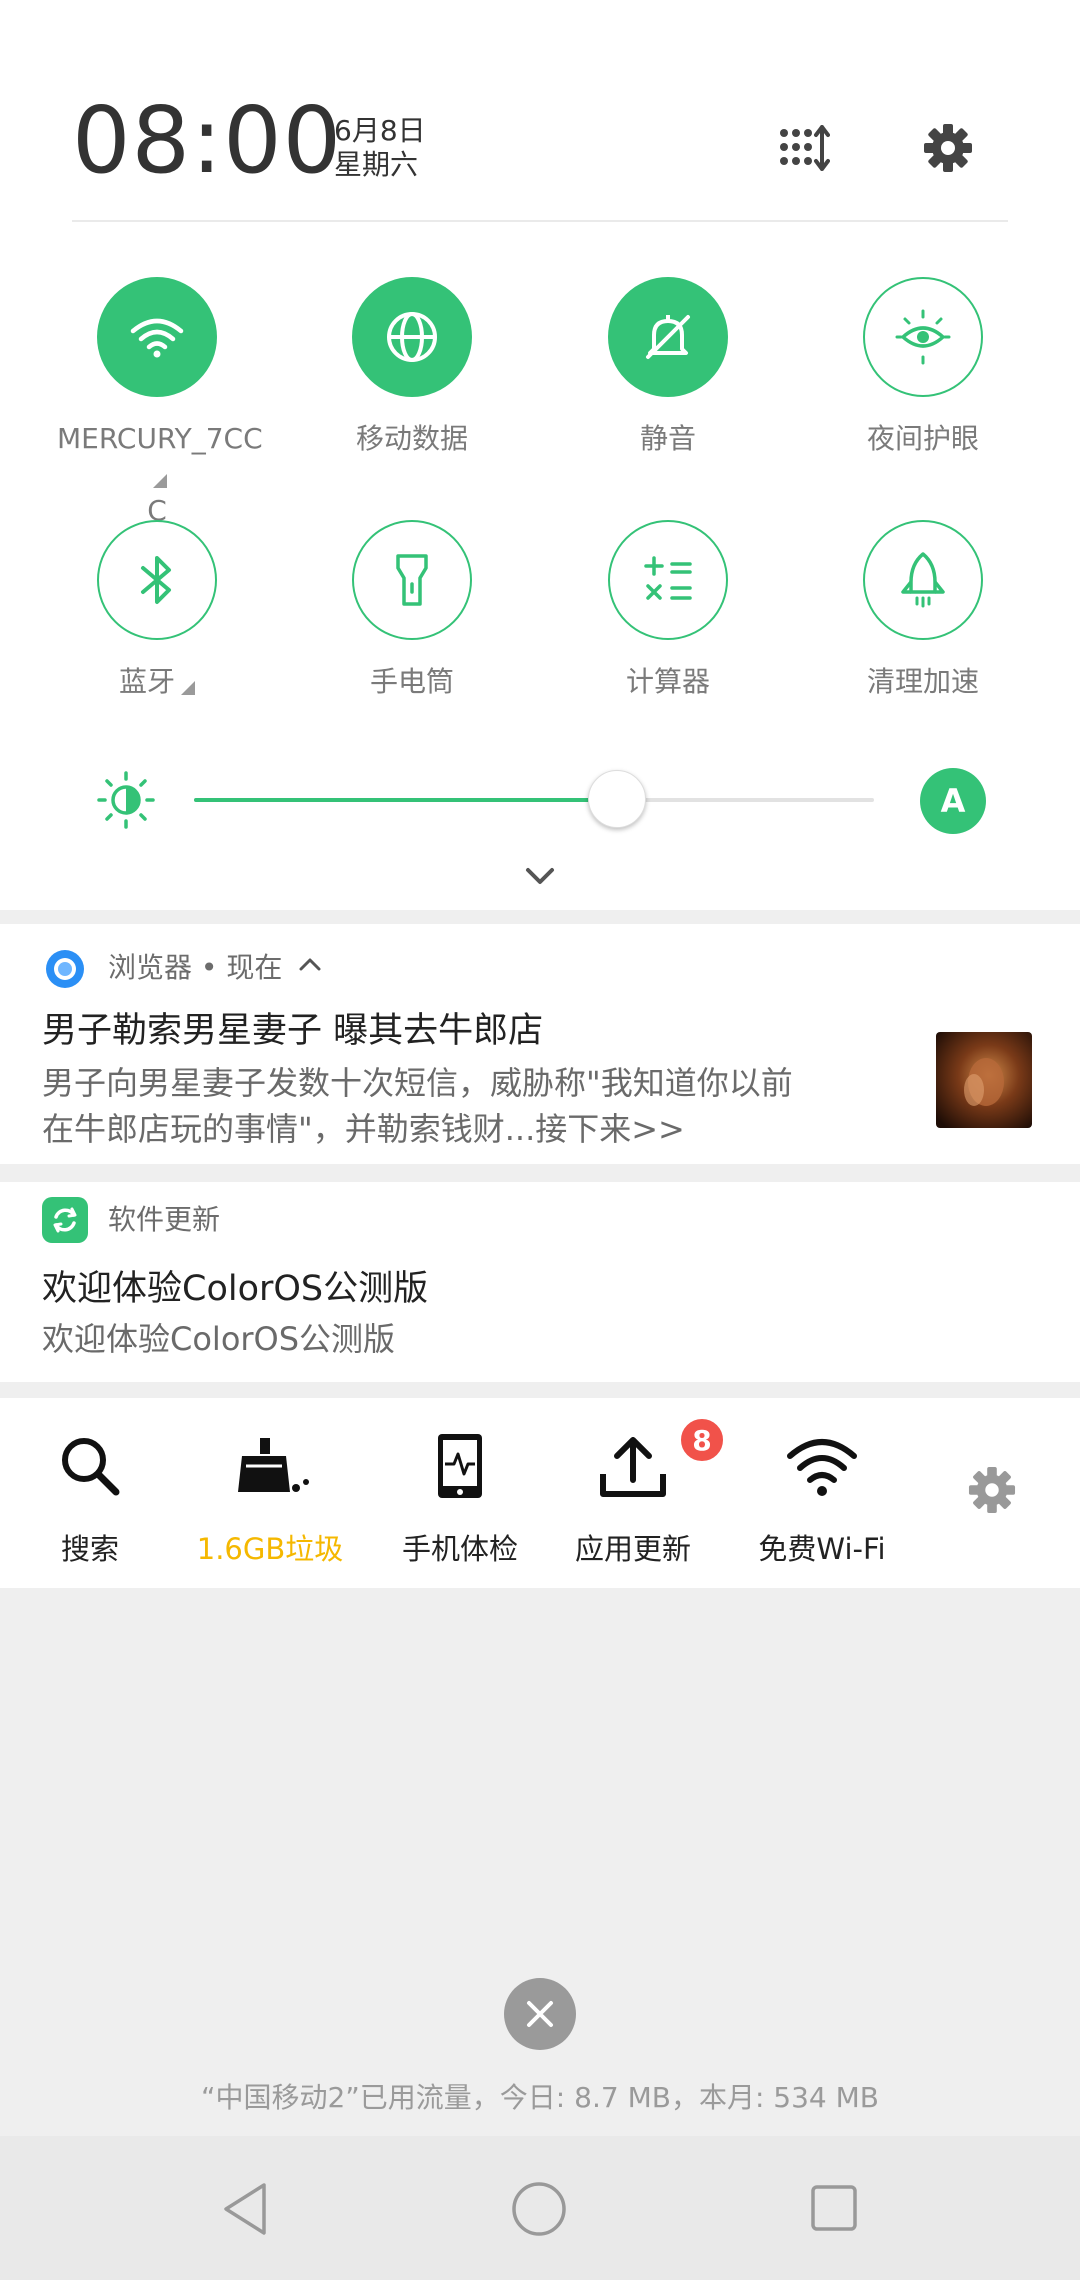 Image resolution: width=1080 pixels, height=2280 pixels. What do you see at coordinates (540, 877) in the screenshot?
I see `chevron-down-icon` at bounding box center [540, 877].